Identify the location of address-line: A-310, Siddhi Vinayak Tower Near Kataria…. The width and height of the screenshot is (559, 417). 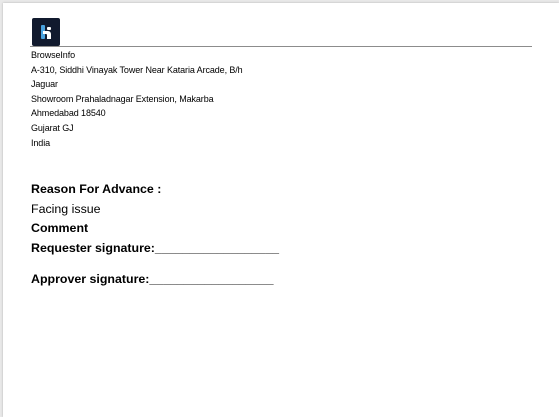
(137, 69).